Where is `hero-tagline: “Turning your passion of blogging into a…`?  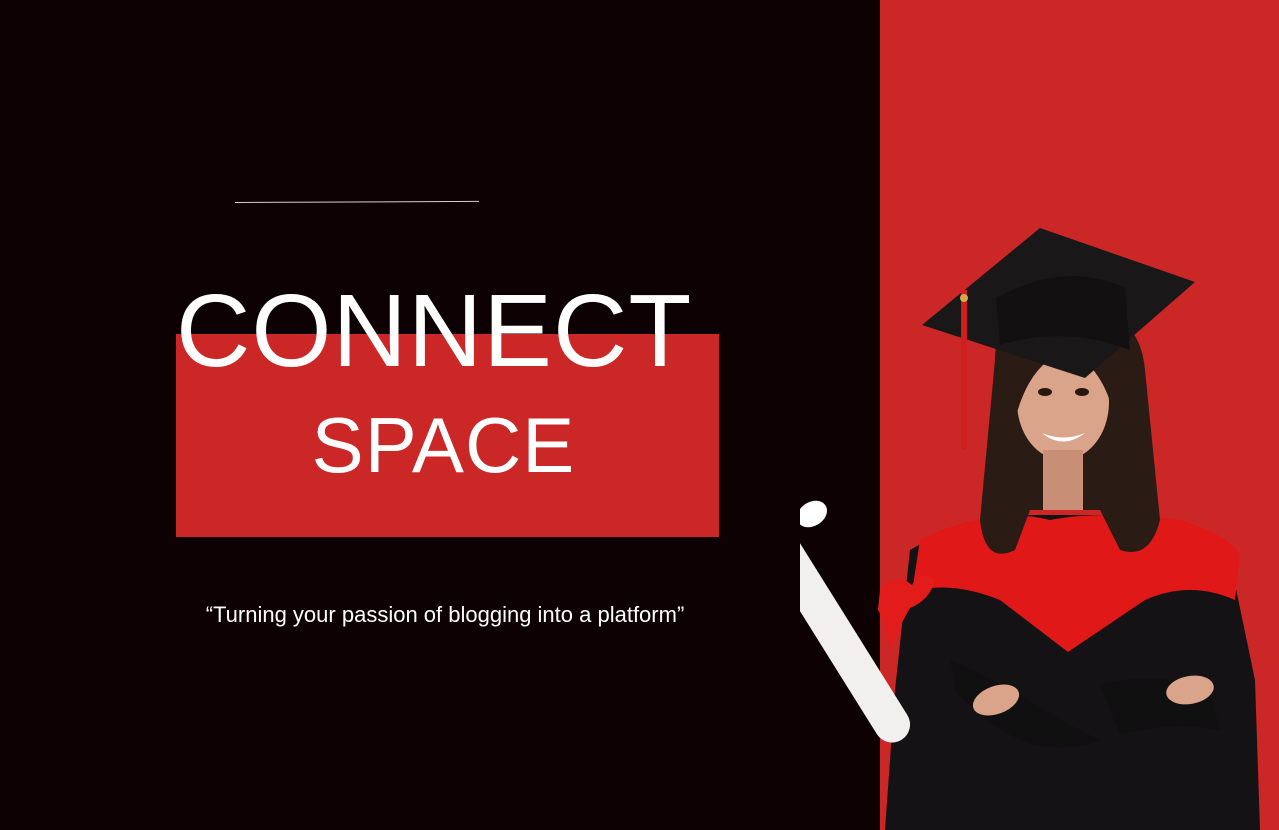
hero-tagline: “Turning your passion of blogging into a… is located at coordinates (445, 614).